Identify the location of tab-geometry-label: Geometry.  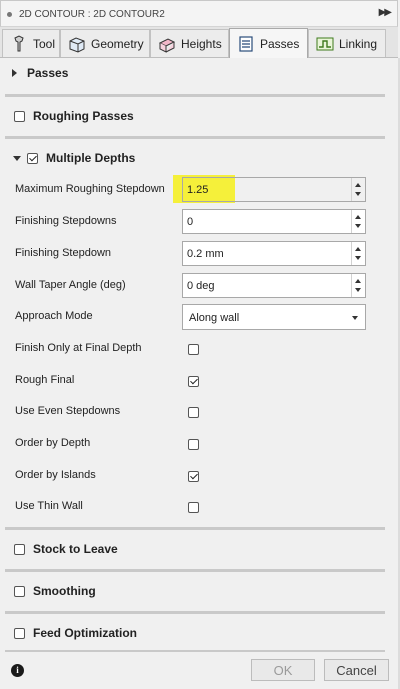
(117, 43).